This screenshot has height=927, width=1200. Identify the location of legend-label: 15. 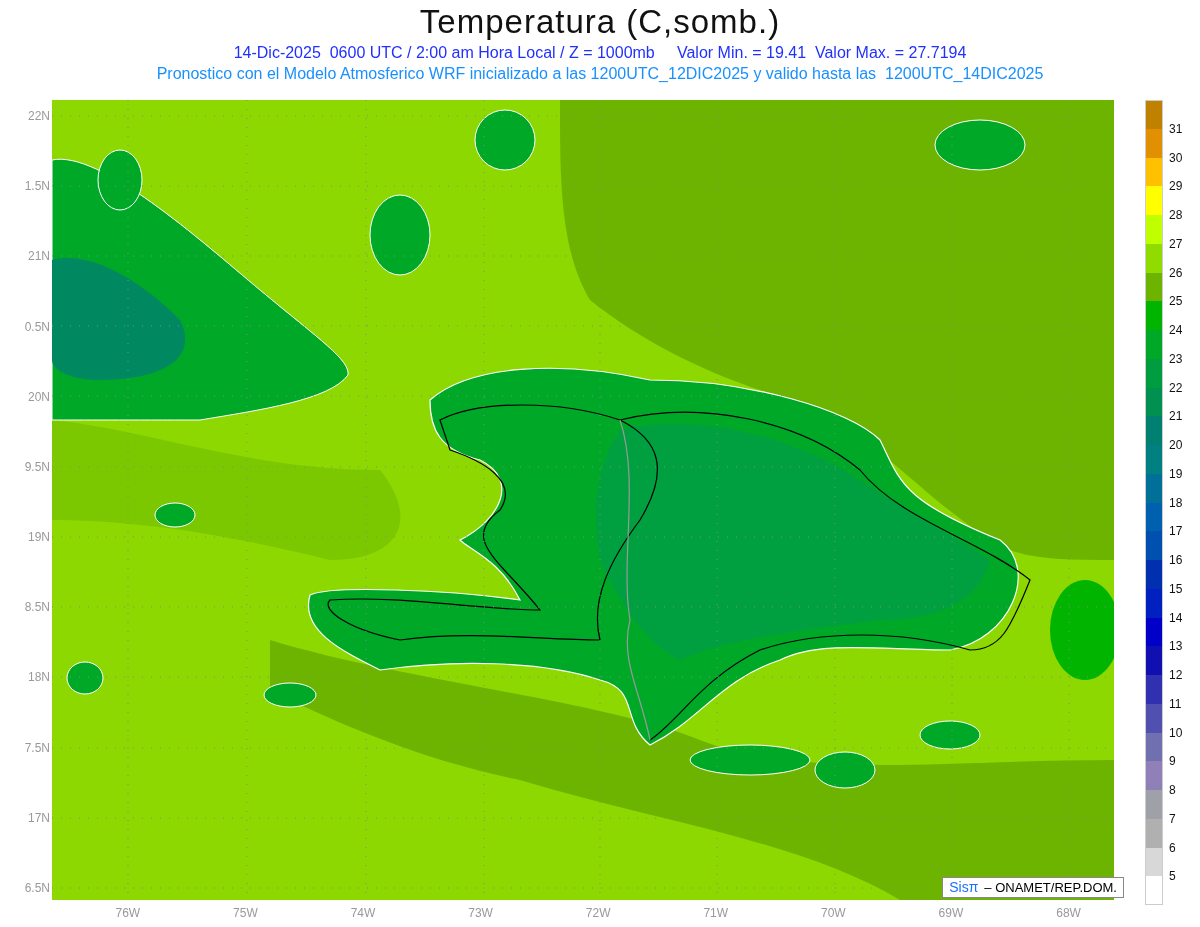
(1175, 588).